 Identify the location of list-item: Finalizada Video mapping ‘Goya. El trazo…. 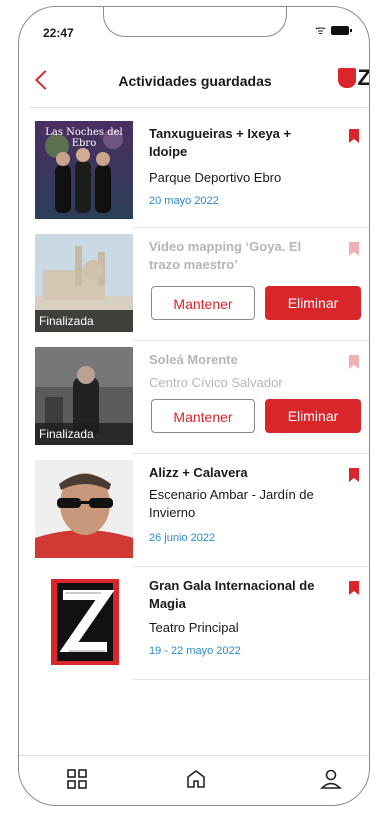
(194, 286).